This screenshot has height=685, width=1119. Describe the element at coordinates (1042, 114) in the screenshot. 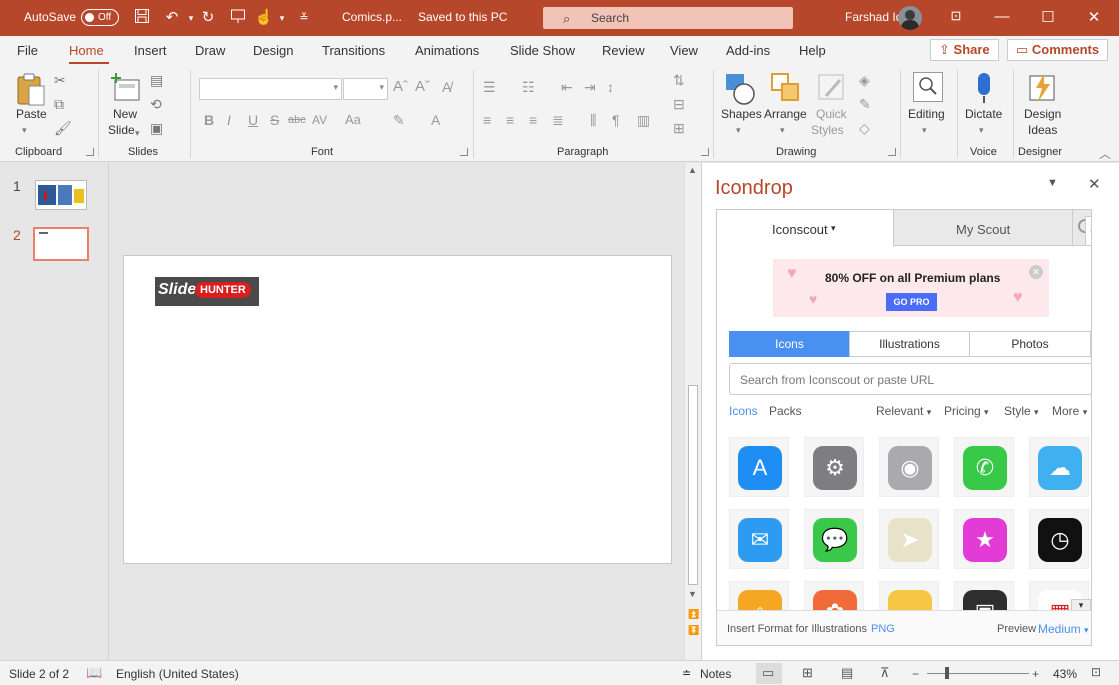

I see `design-ideas-label: Design` at that location.